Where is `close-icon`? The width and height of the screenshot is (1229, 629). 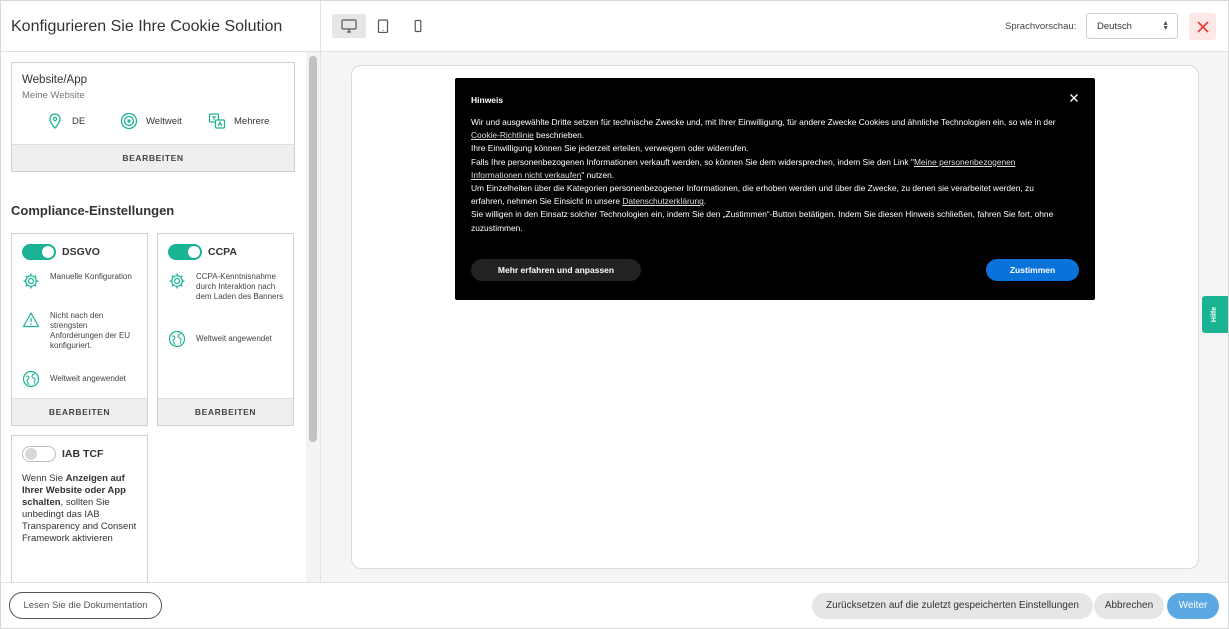
close-icon is located at coordinates (1202, 26).